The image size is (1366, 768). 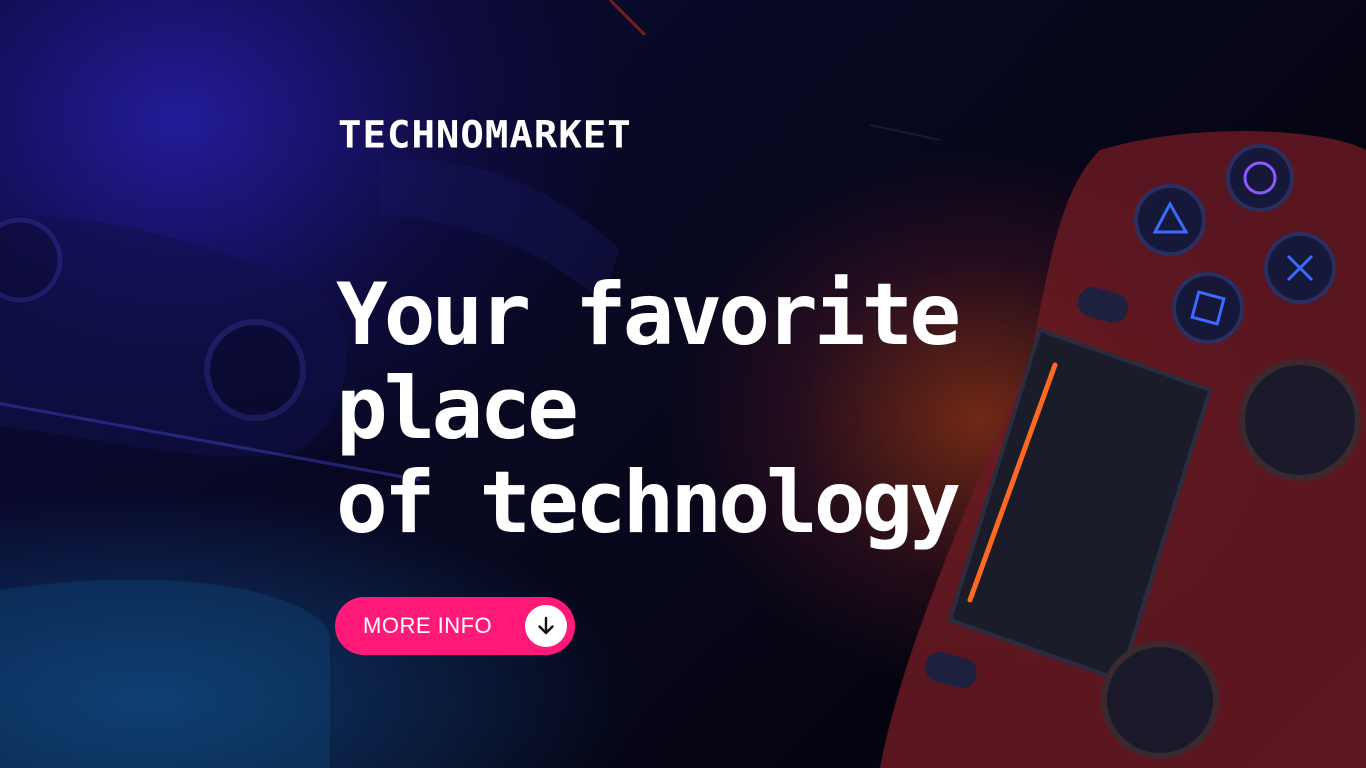 What do you see at coordinates (485, 135) in the screenshot?
I see `brand-logo: TECHNOMARKET` at bounding box center [485, 135].